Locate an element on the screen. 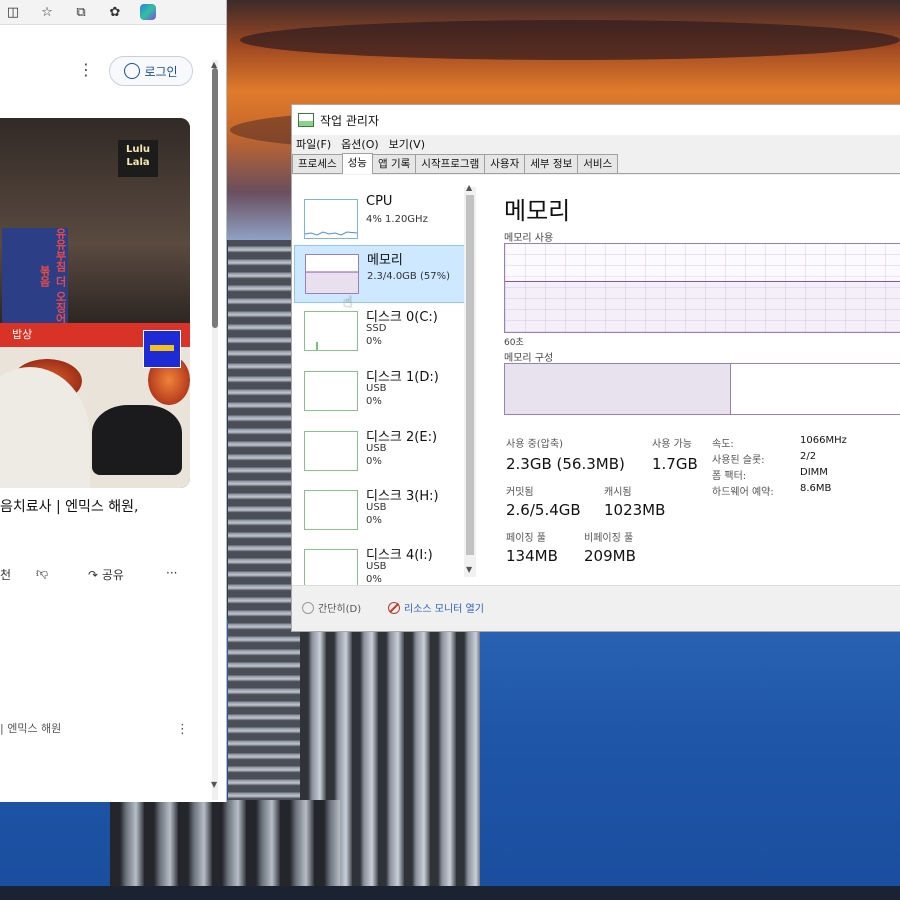 This screenshot has height=900, width=900. cpu-mini-graph is located at coordinates (331, 219).